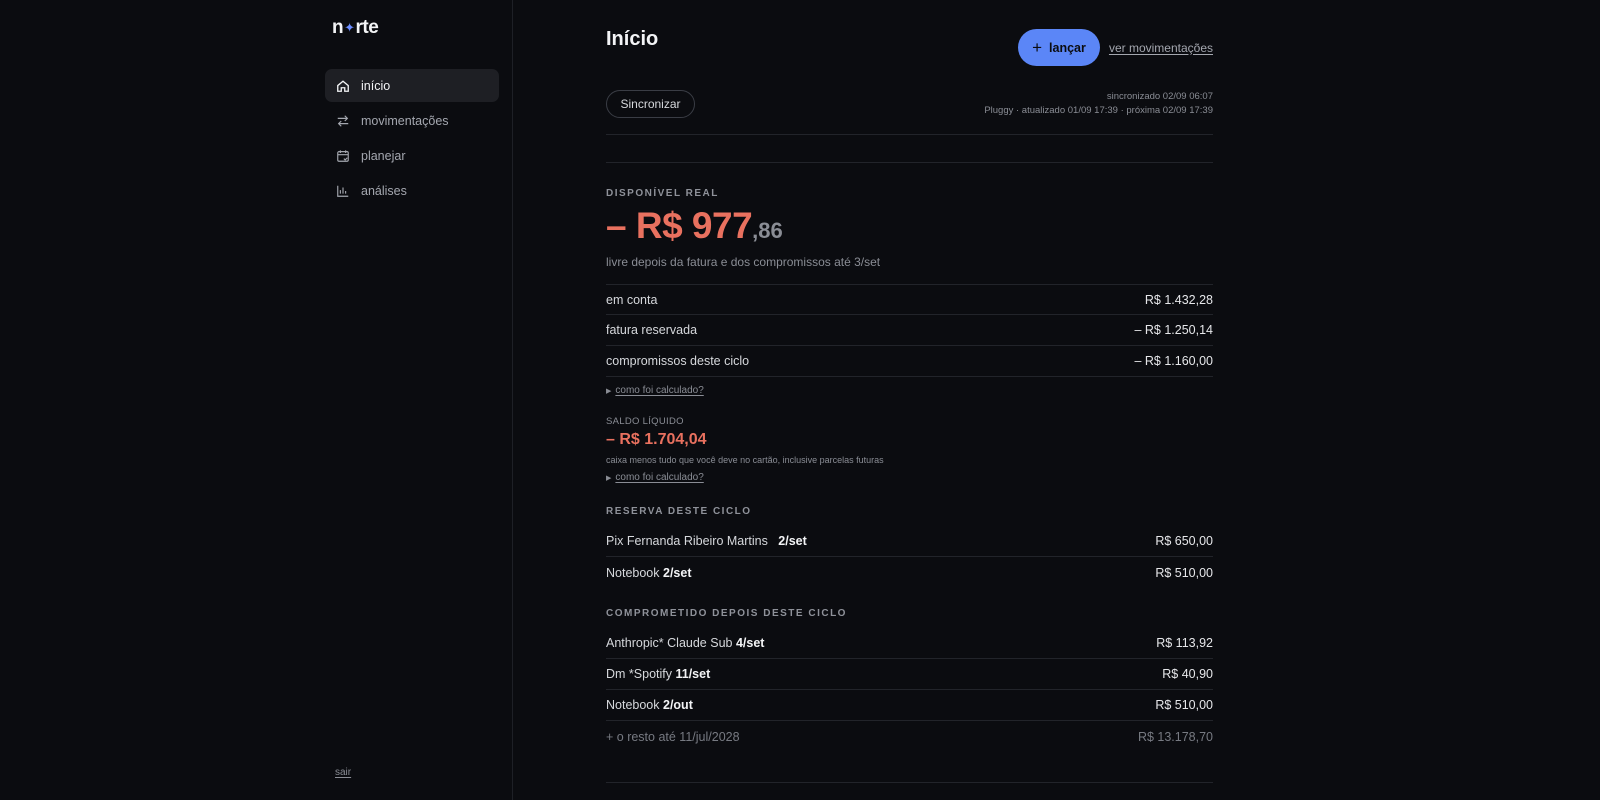 The width and height of the screenshot is (1600, 800). Describe the element at coordinates (1175, 736) in the screenshot. I see `rest-value: R$ 13.178,70` at that location.